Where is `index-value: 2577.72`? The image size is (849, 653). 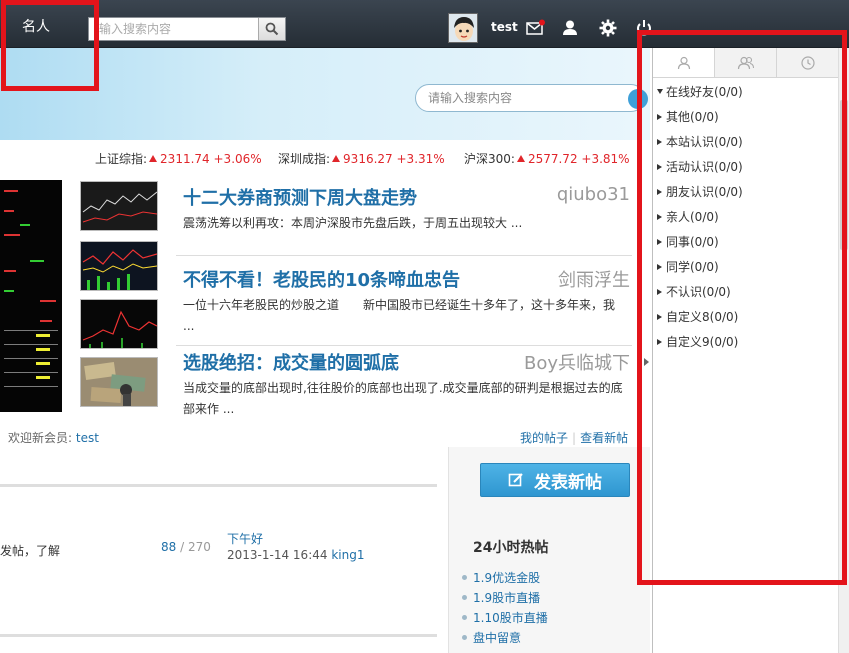 index-value: 2577.72 is located at coordinates (552, 159).